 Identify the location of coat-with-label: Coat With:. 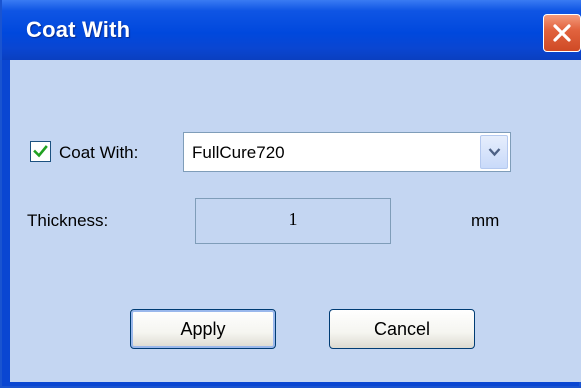
(98, 153).